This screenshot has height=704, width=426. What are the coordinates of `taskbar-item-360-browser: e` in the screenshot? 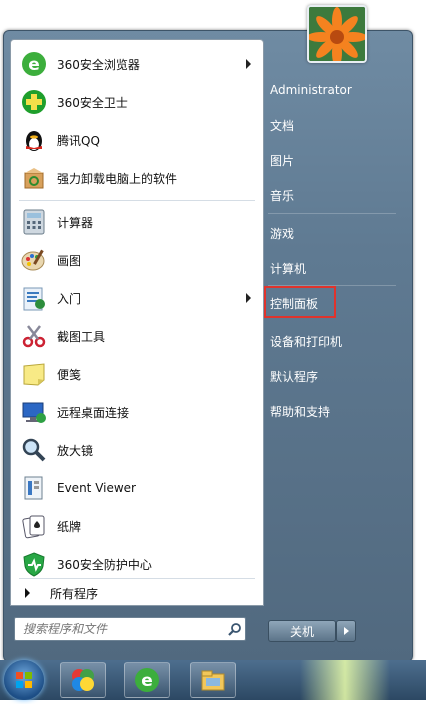 It's located at (147, 680).